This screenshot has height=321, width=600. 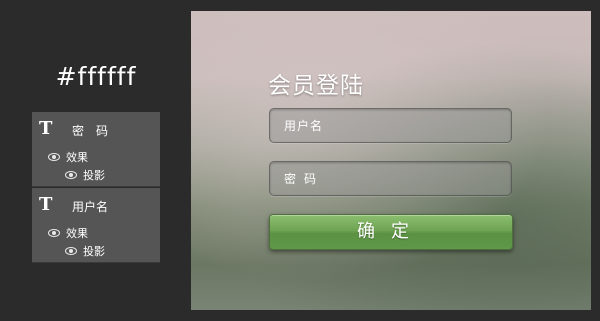 What do you see at coordinates (90, 207) in the screenshot?
I see `layer-name: 用户名` at bounding box center [90, 207].